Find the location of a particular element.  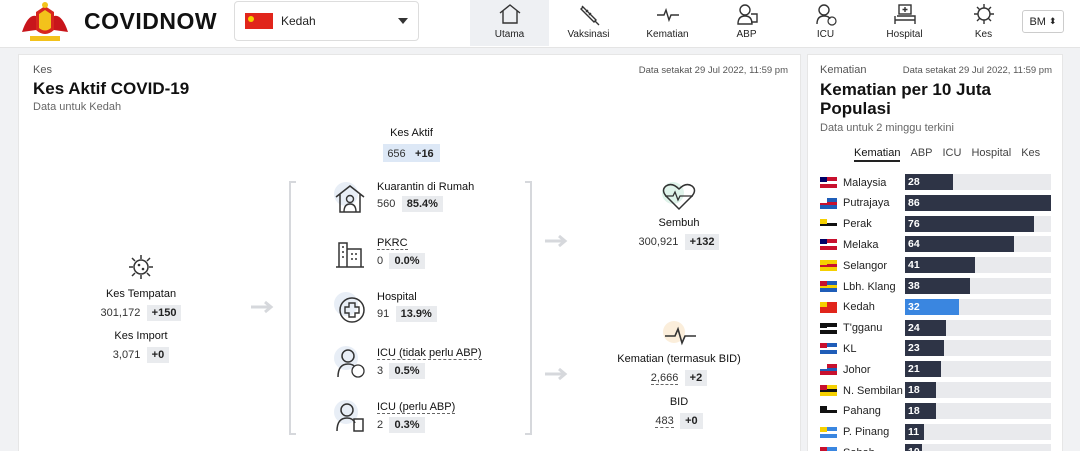

nav-kes: Kes is located at coordinates (983, 23).